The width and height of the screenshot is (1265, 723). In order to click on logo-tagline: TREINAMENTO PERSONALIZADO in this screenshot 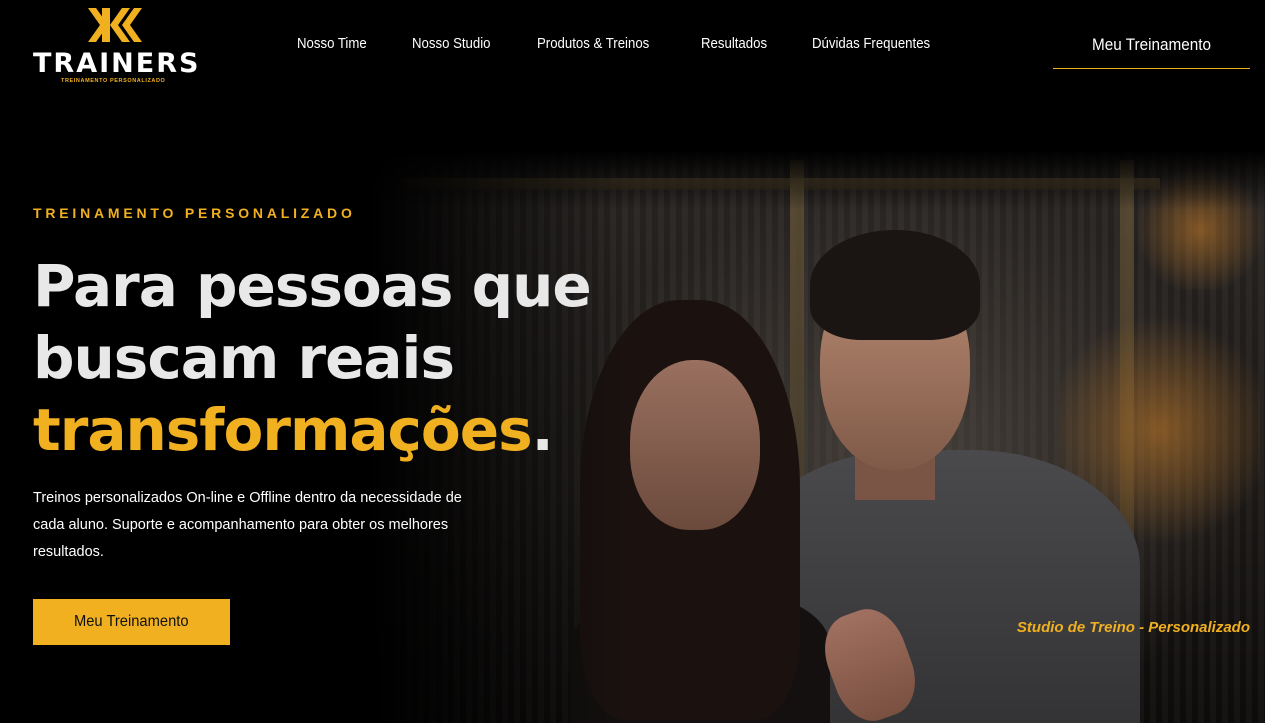, I will do `click(113, 81)`.